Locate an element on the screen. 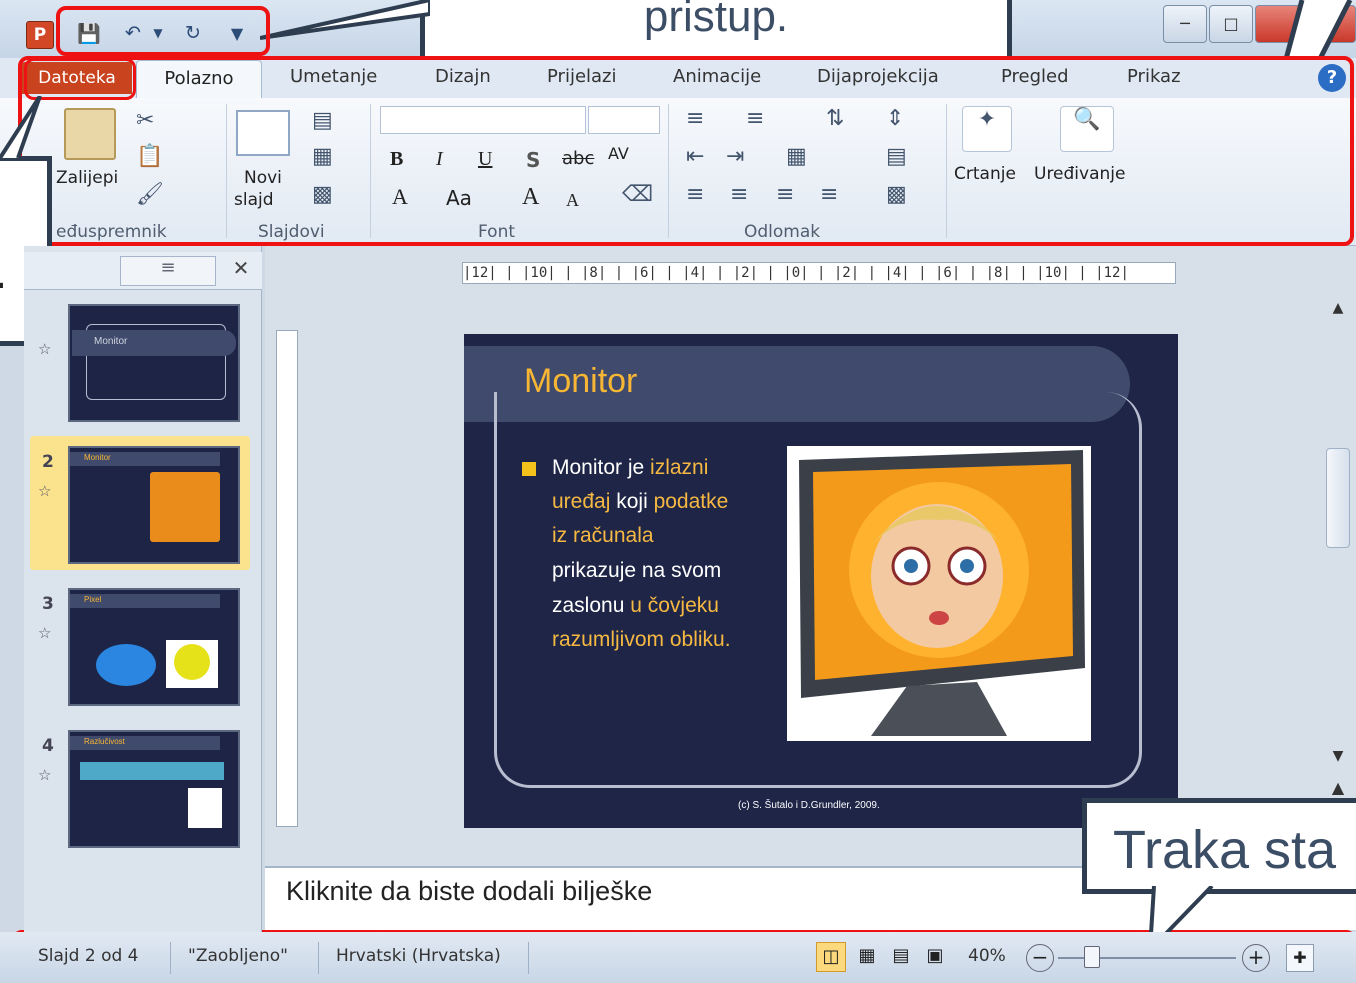 This screenshot has height=983, width=1356. highlight-quick-access is located at coordinates (163, 31).